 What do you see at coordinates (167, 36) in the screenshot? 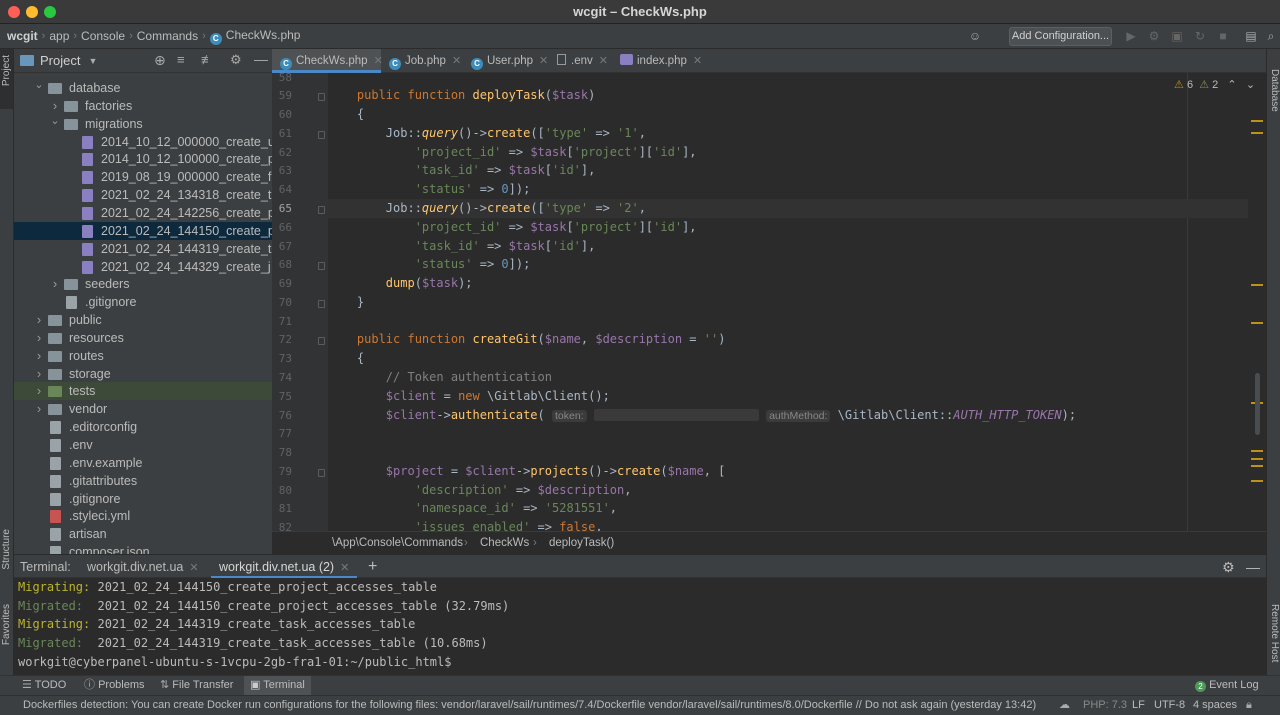
I see `breadcrumb-commands: Commands` at bounding box center [167, 36].